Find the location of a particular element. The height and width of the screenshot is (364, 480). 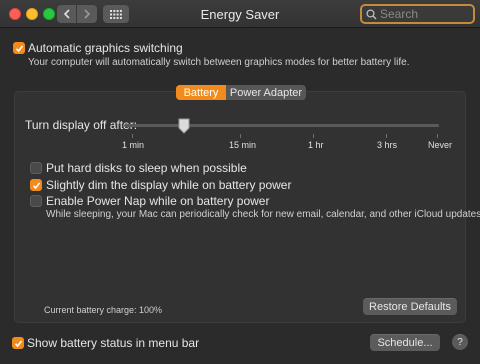

battery-charge-text: Current battery charge: 100% is located at coordinates (103, 310).